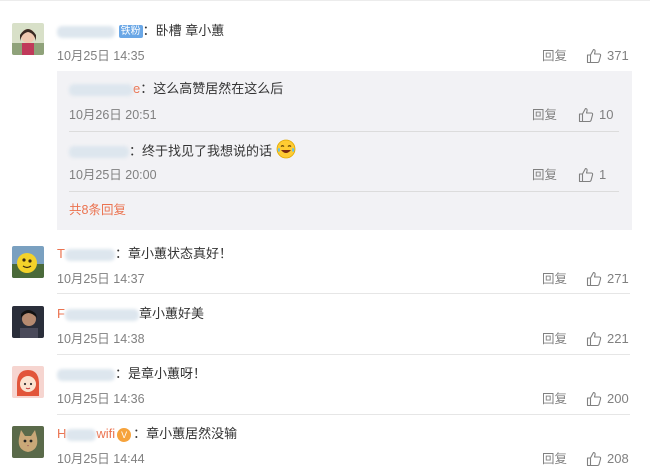  Describe the element at coordinates (28, 262) in the screenshot. I see `avatar-yellow-fruit-icon` at that location.